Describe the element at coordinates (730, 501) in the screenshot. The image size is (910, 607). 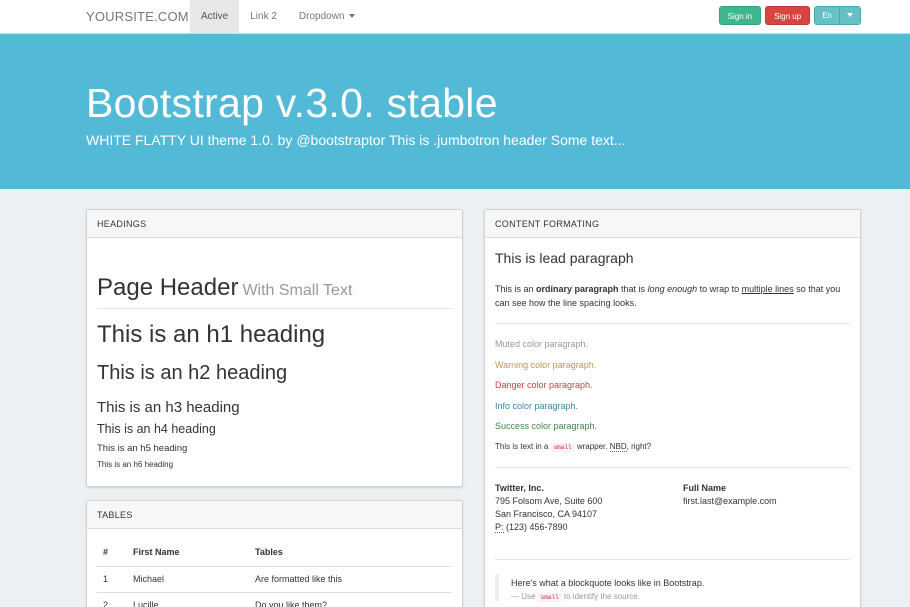
I see `contact-email-link: first.last@example.com` at that location.